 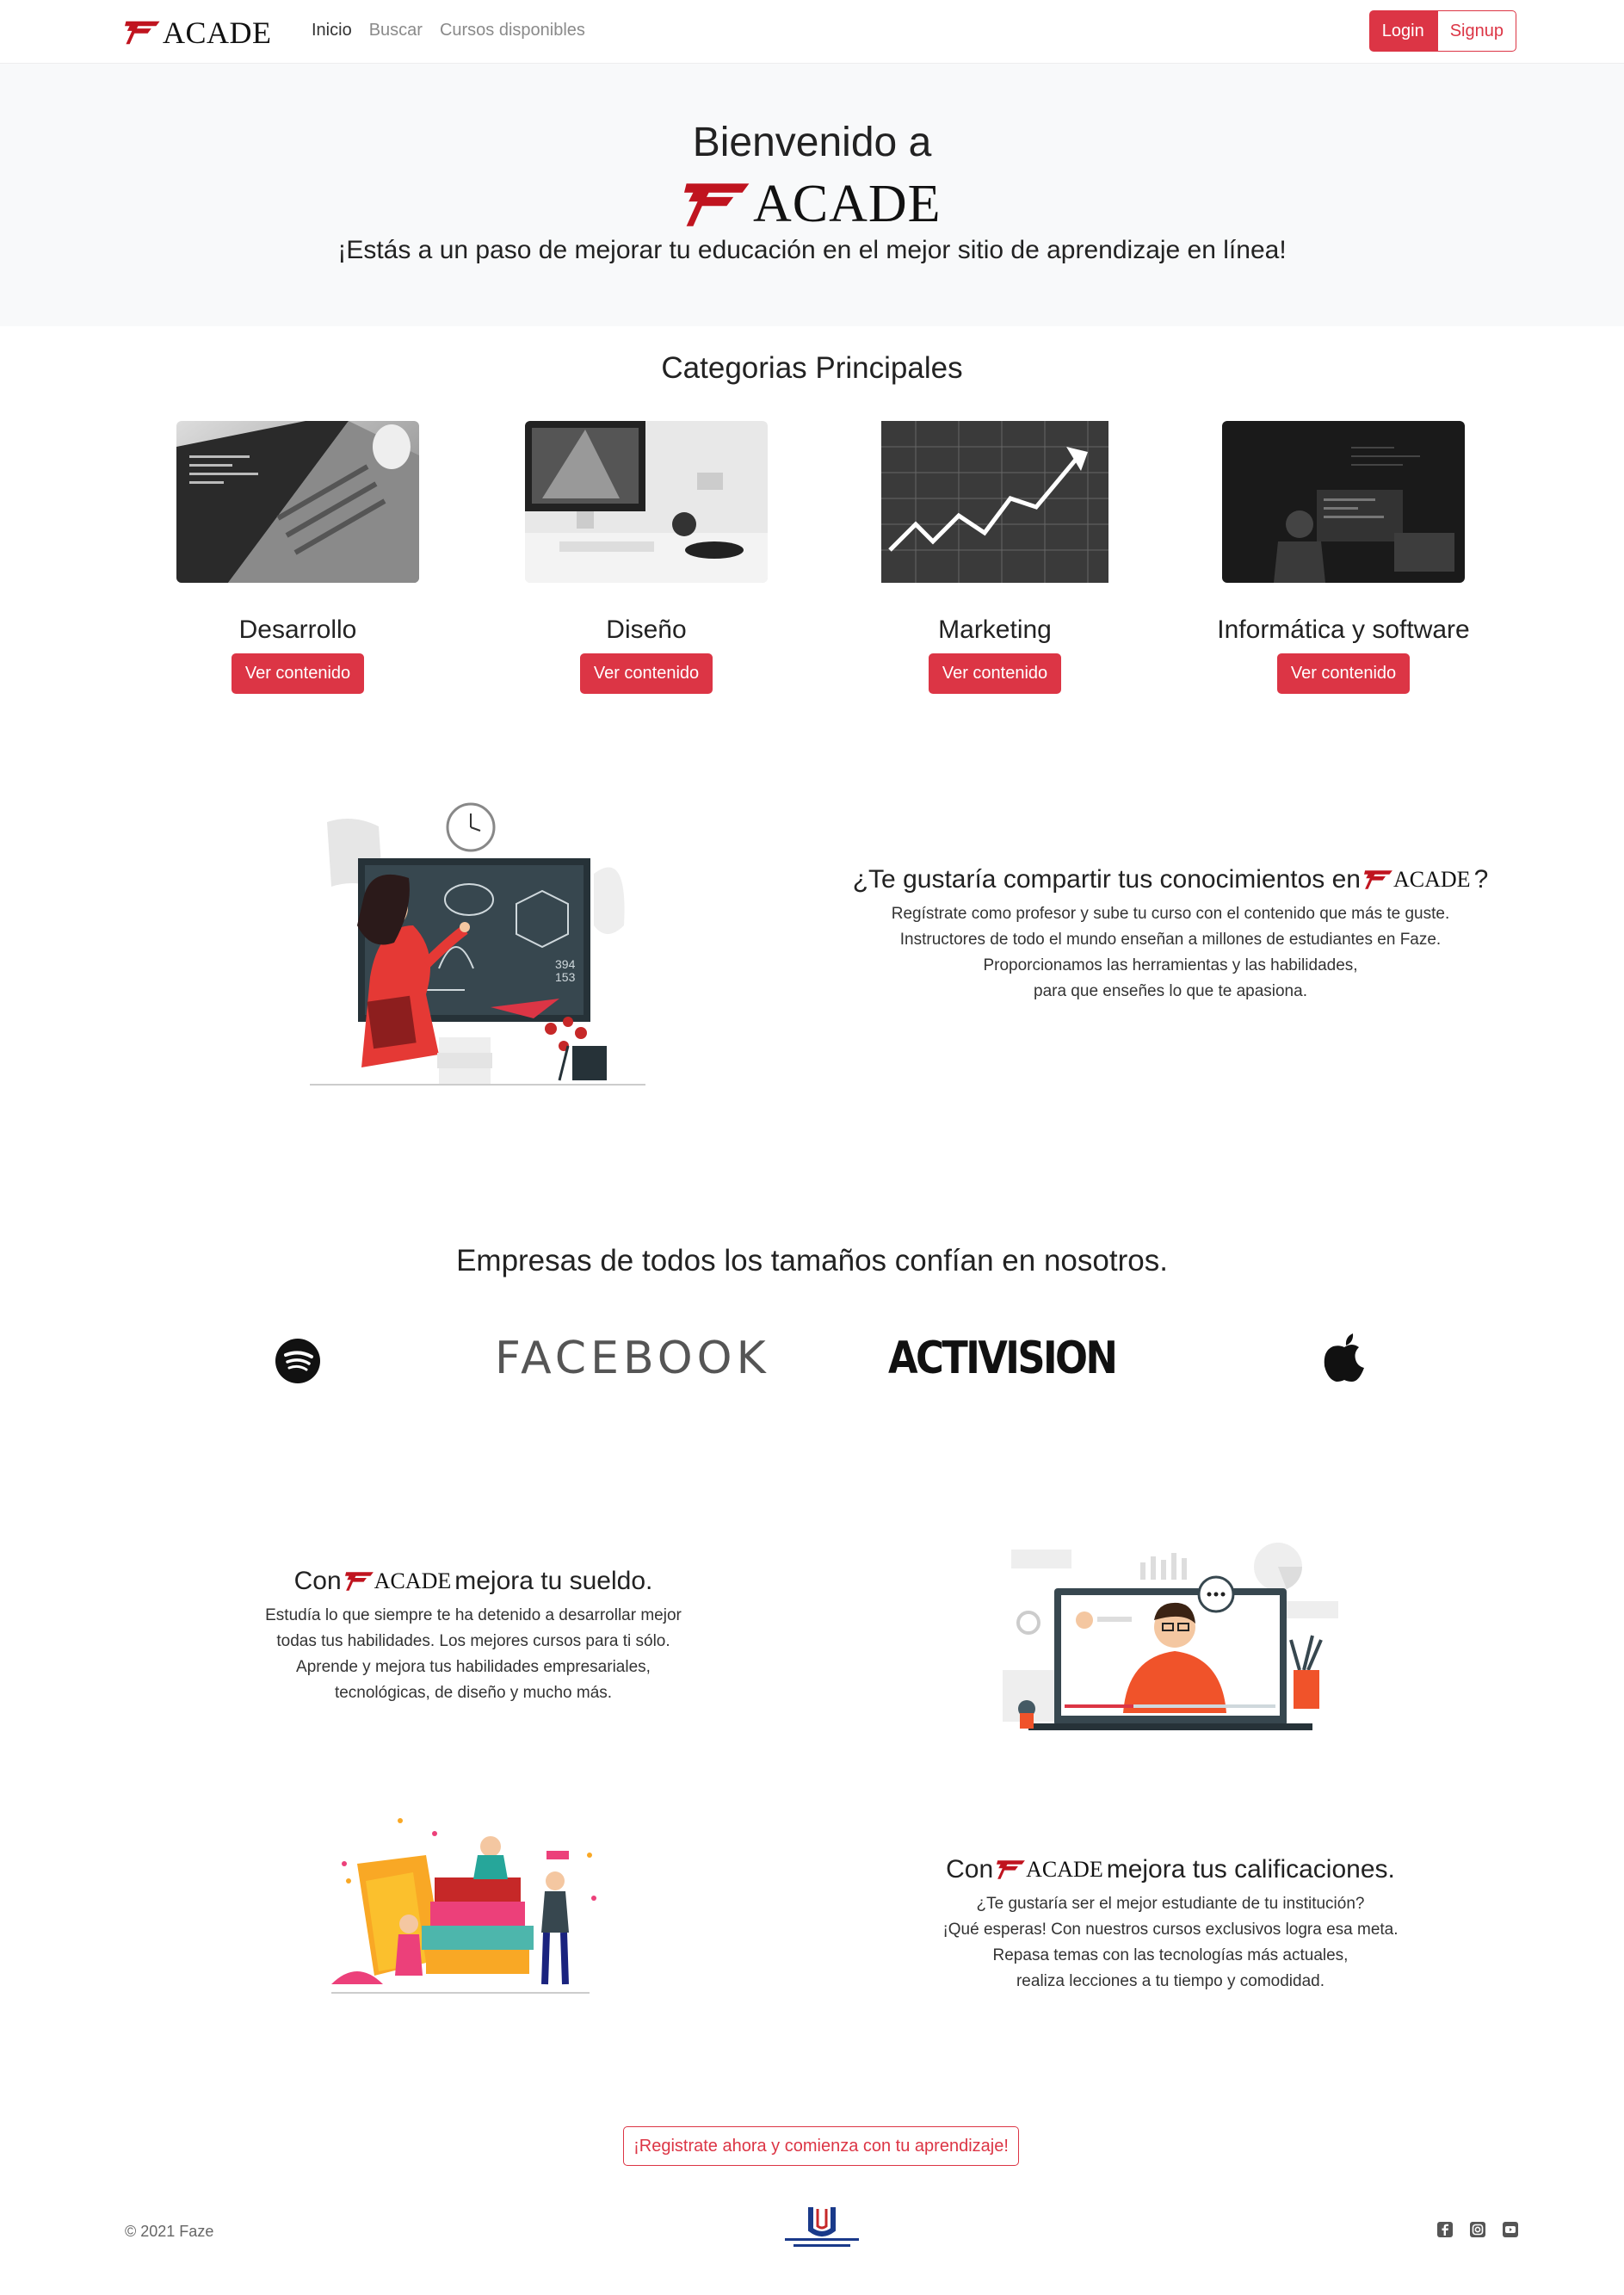 What do you see at coordinates (473, 1693) in the screenshot?
I see `salary-line: tecnológicas, de diseño y mucho más.` at bounding box center [473, 1693].